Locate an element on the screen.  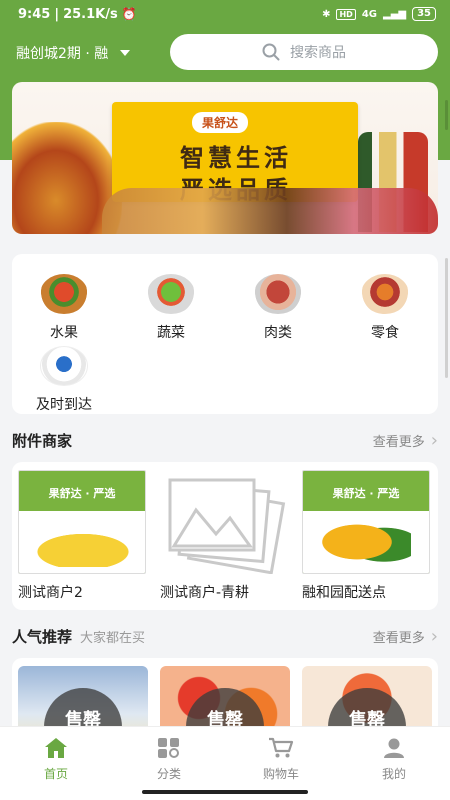
hd-icon: HD is located at coordinates (346, 14).